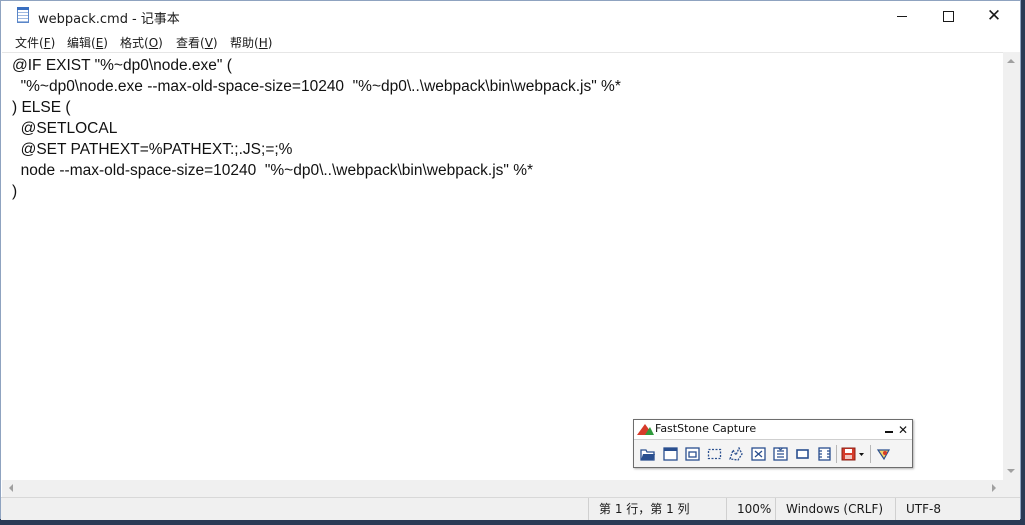 The width and height of the screenshot is (1025, 525). What do you see at coordinates (780, 454) in the screenshot?
I see `capture-scrolling-window-icon` at bounding box center [780, 454].